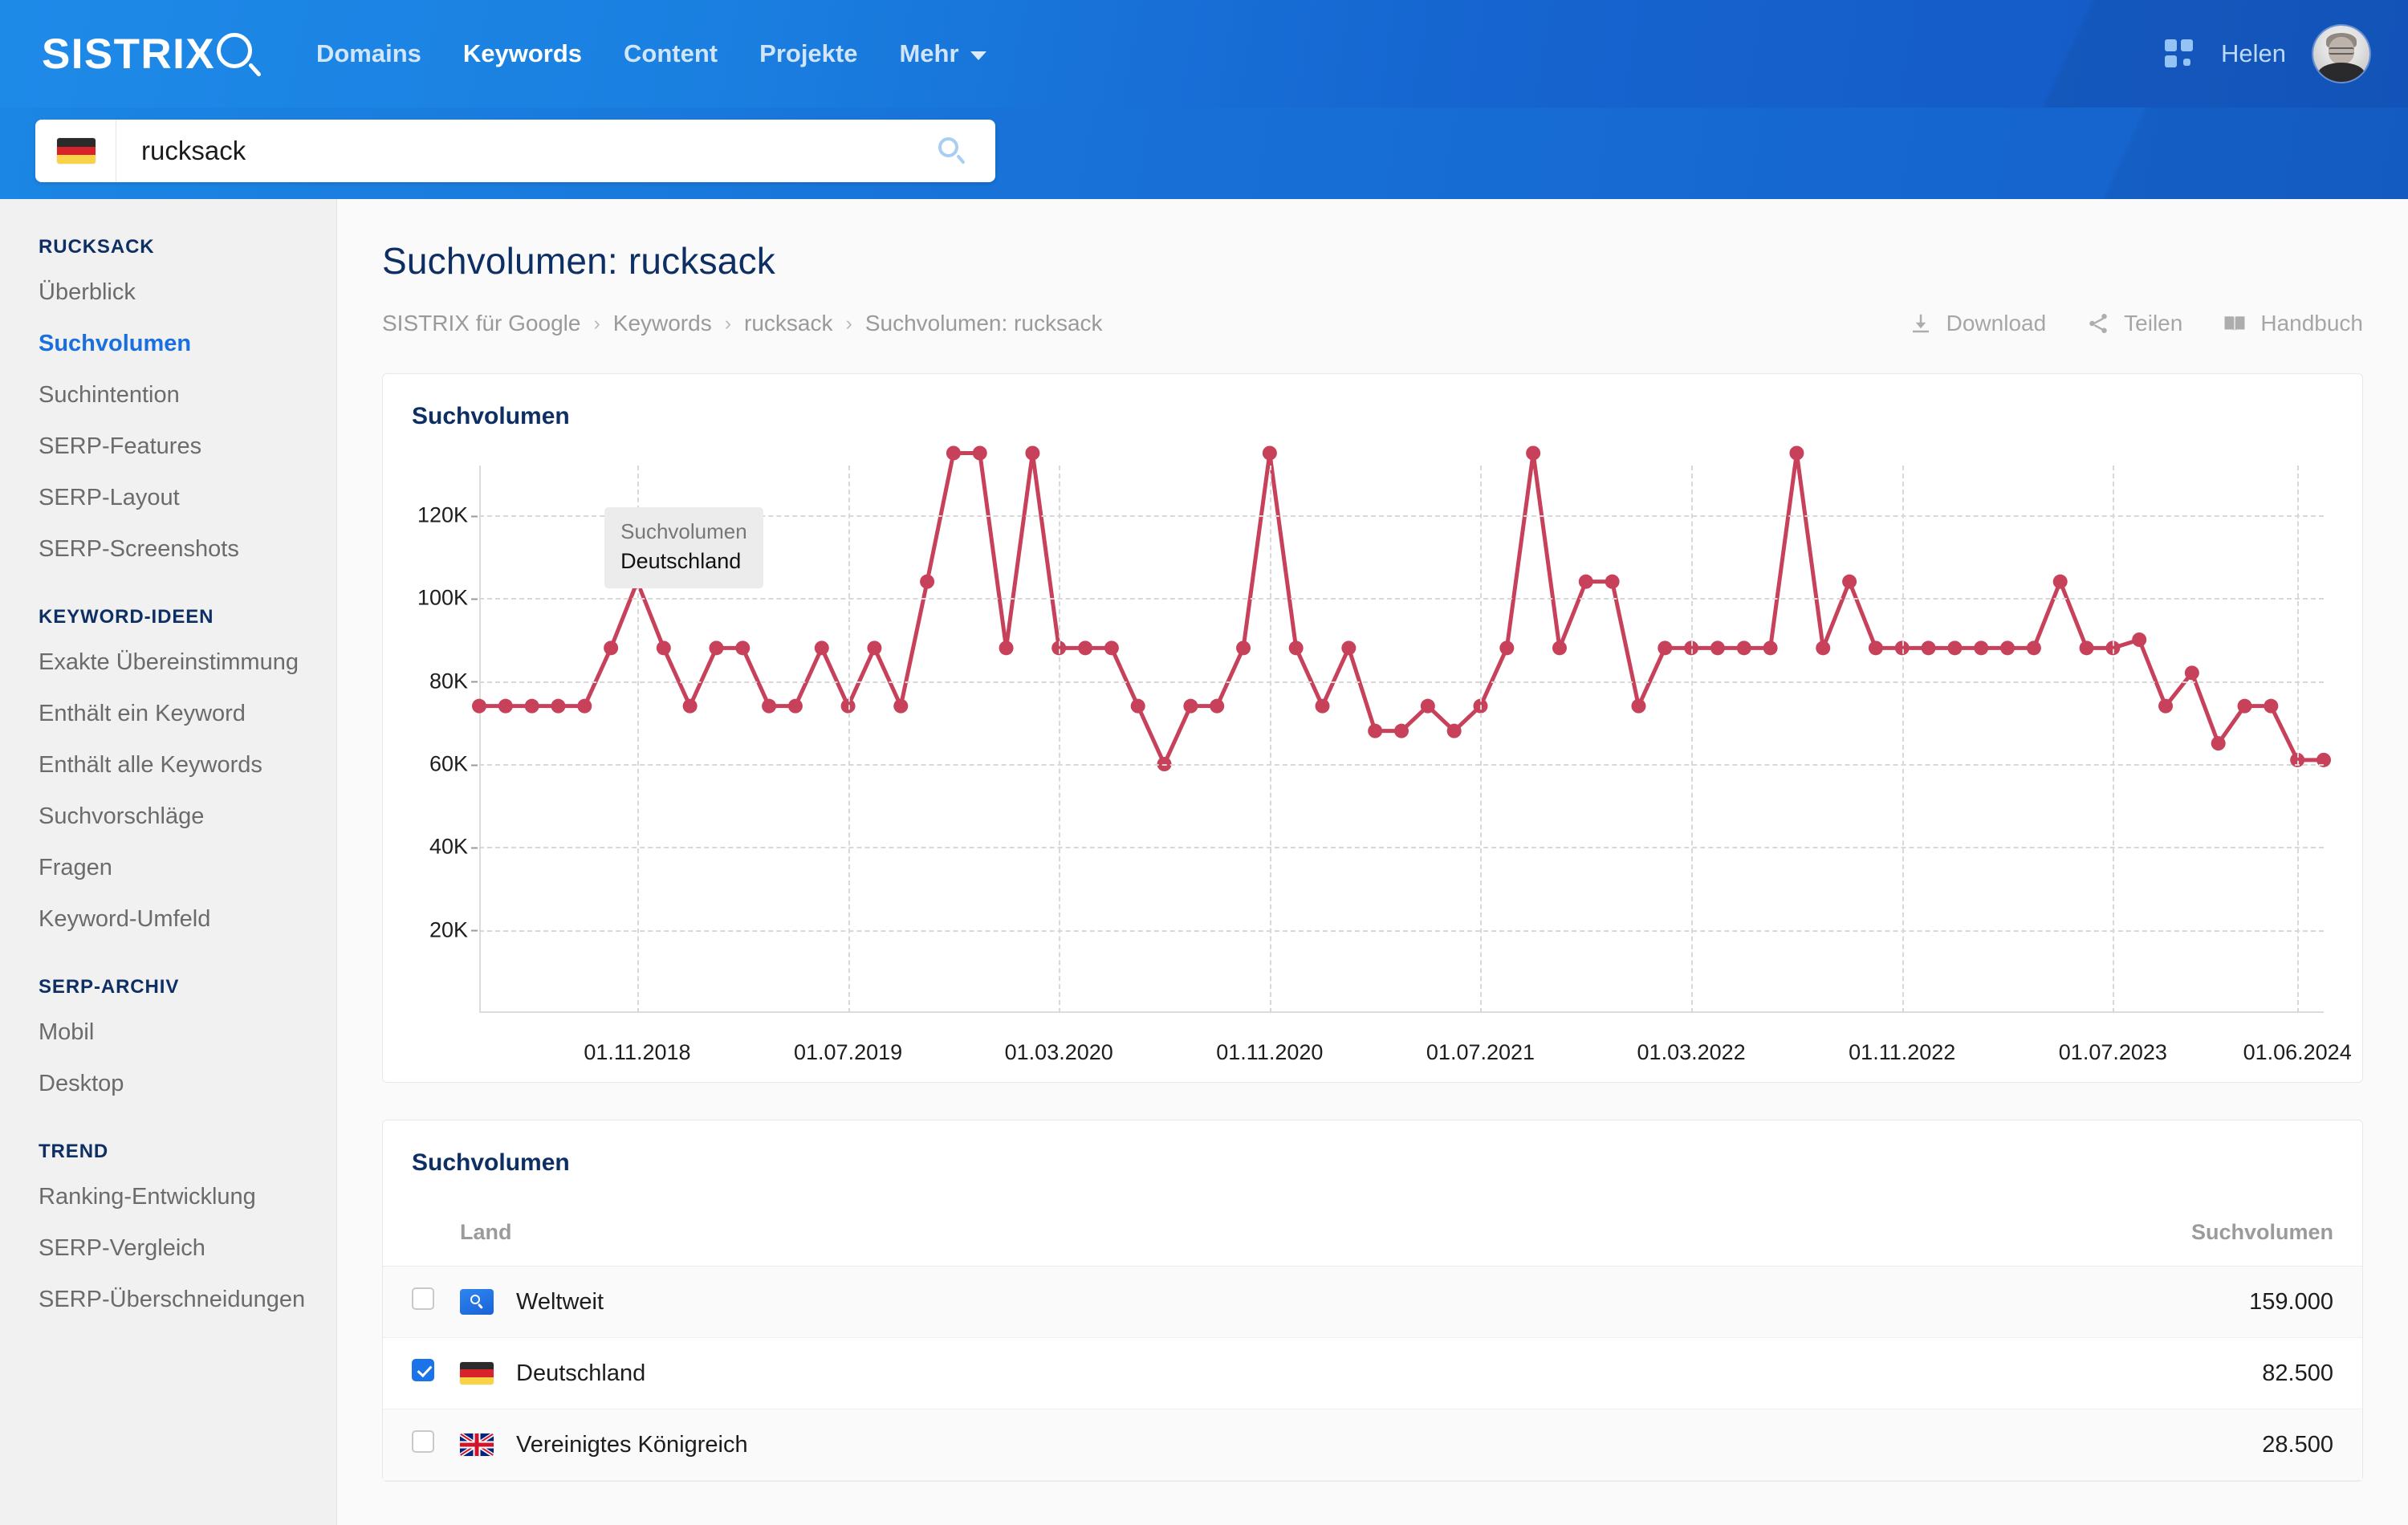 Image resolution: width=2408 pixels, height=1525 pixels. I want to click on row-checkbox-weltweit, so click(423, 1299).